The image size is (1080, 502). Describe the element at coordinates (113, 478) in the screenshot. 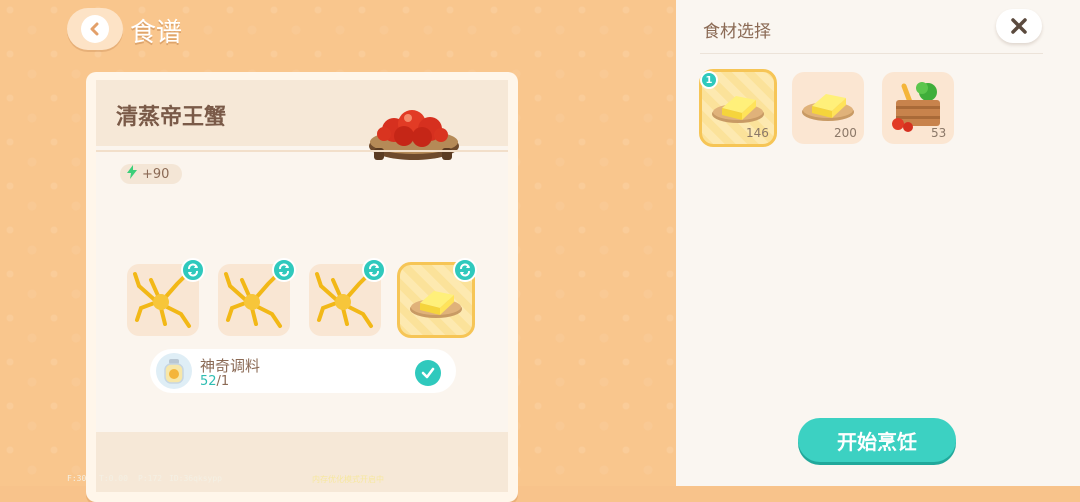

I see `debug-t: T:0.00` at that location.